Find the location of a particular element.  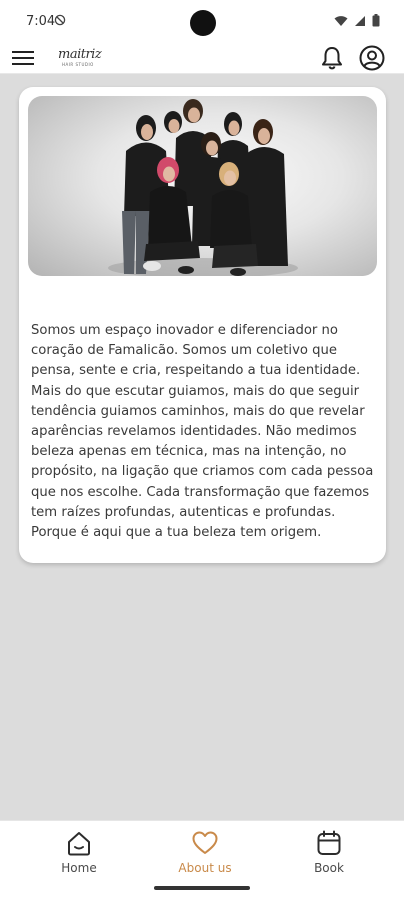

status-time: 7:04 is located at coordinates (41, 21).